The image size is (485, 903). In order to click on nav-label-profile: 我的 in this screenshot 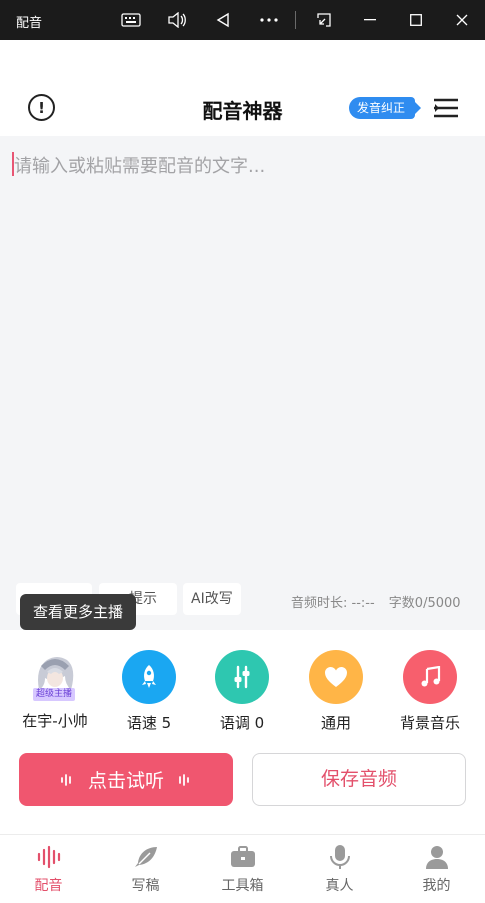, I will do `click(436, 886)`.